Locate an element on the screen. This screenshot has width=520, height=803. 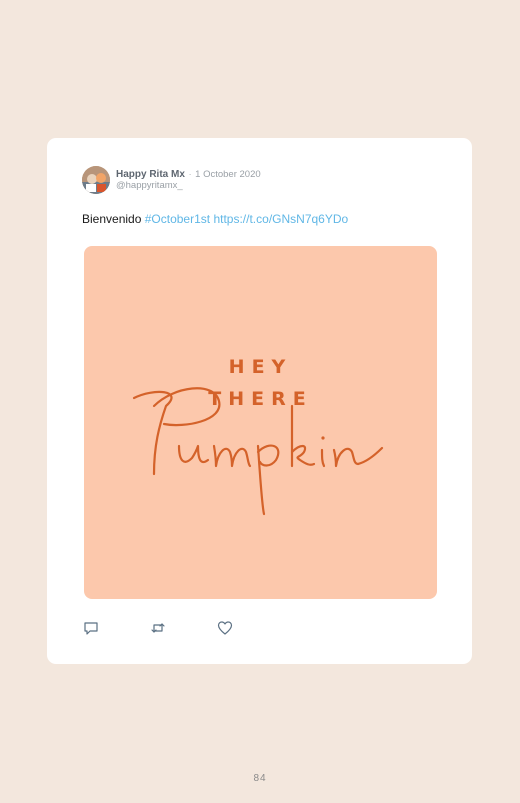
page-number: 84 is located at coordinates (260, 778).